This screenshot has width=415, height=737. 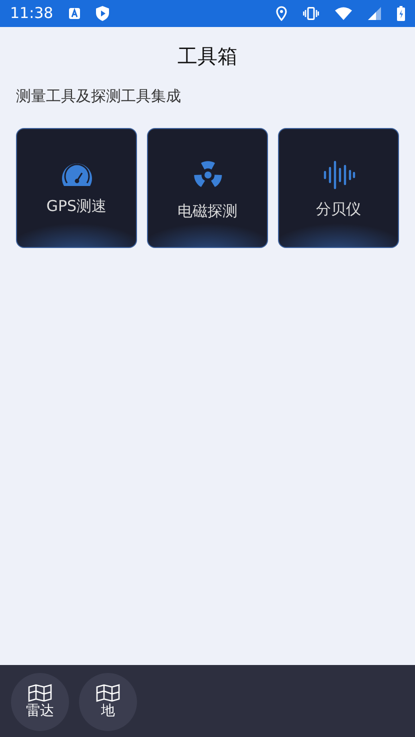 I want to click on tab-button: 地, so click(x=108, y=702).